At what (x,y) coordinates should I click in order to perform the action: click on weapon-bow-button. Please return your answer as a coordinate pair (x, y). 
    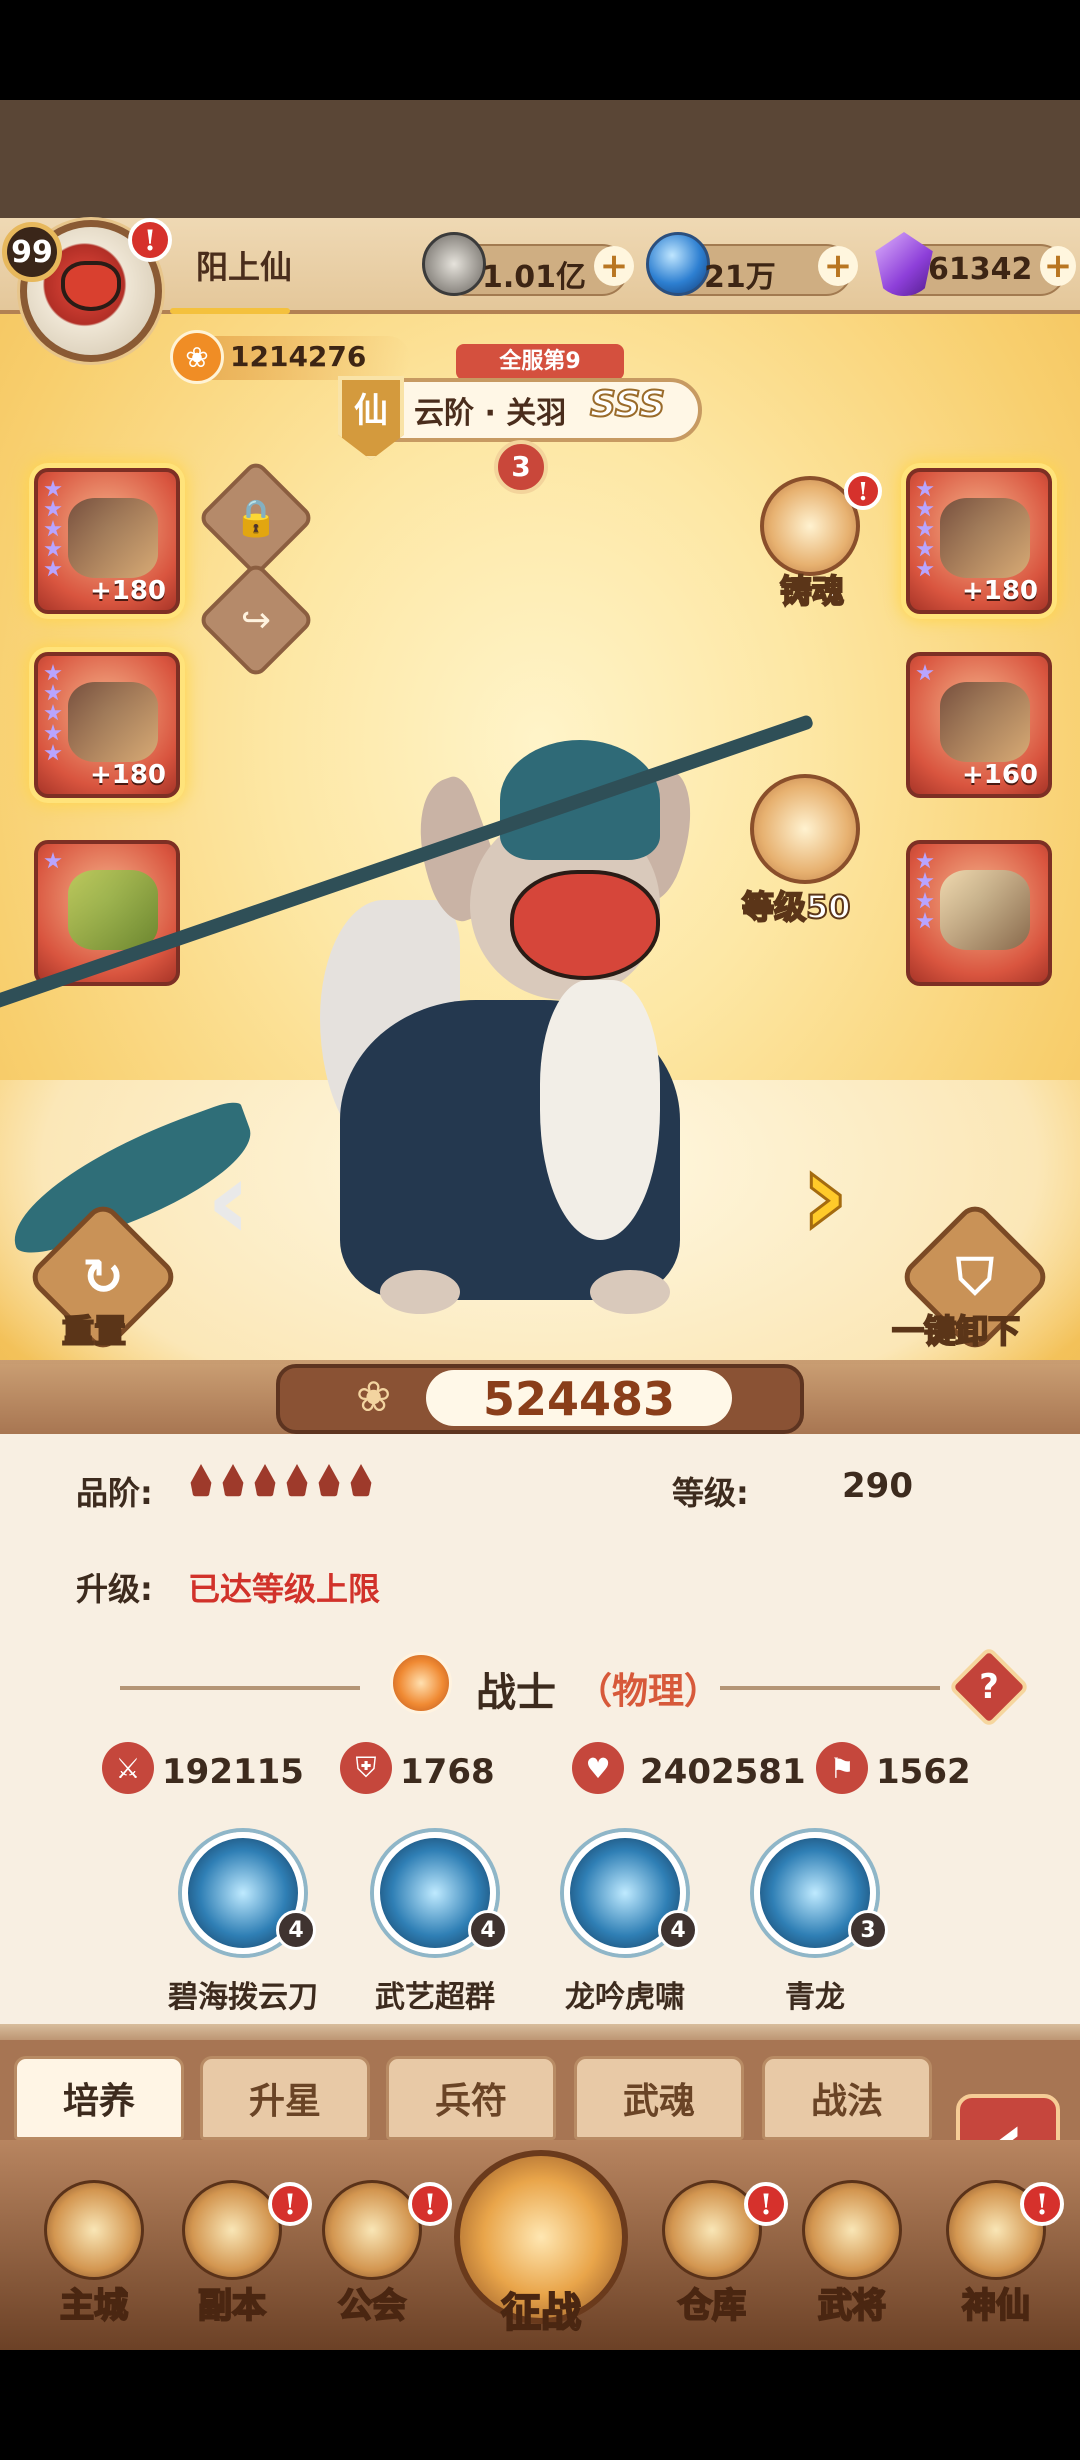
    Looking at the image, I should click on (805, 829).